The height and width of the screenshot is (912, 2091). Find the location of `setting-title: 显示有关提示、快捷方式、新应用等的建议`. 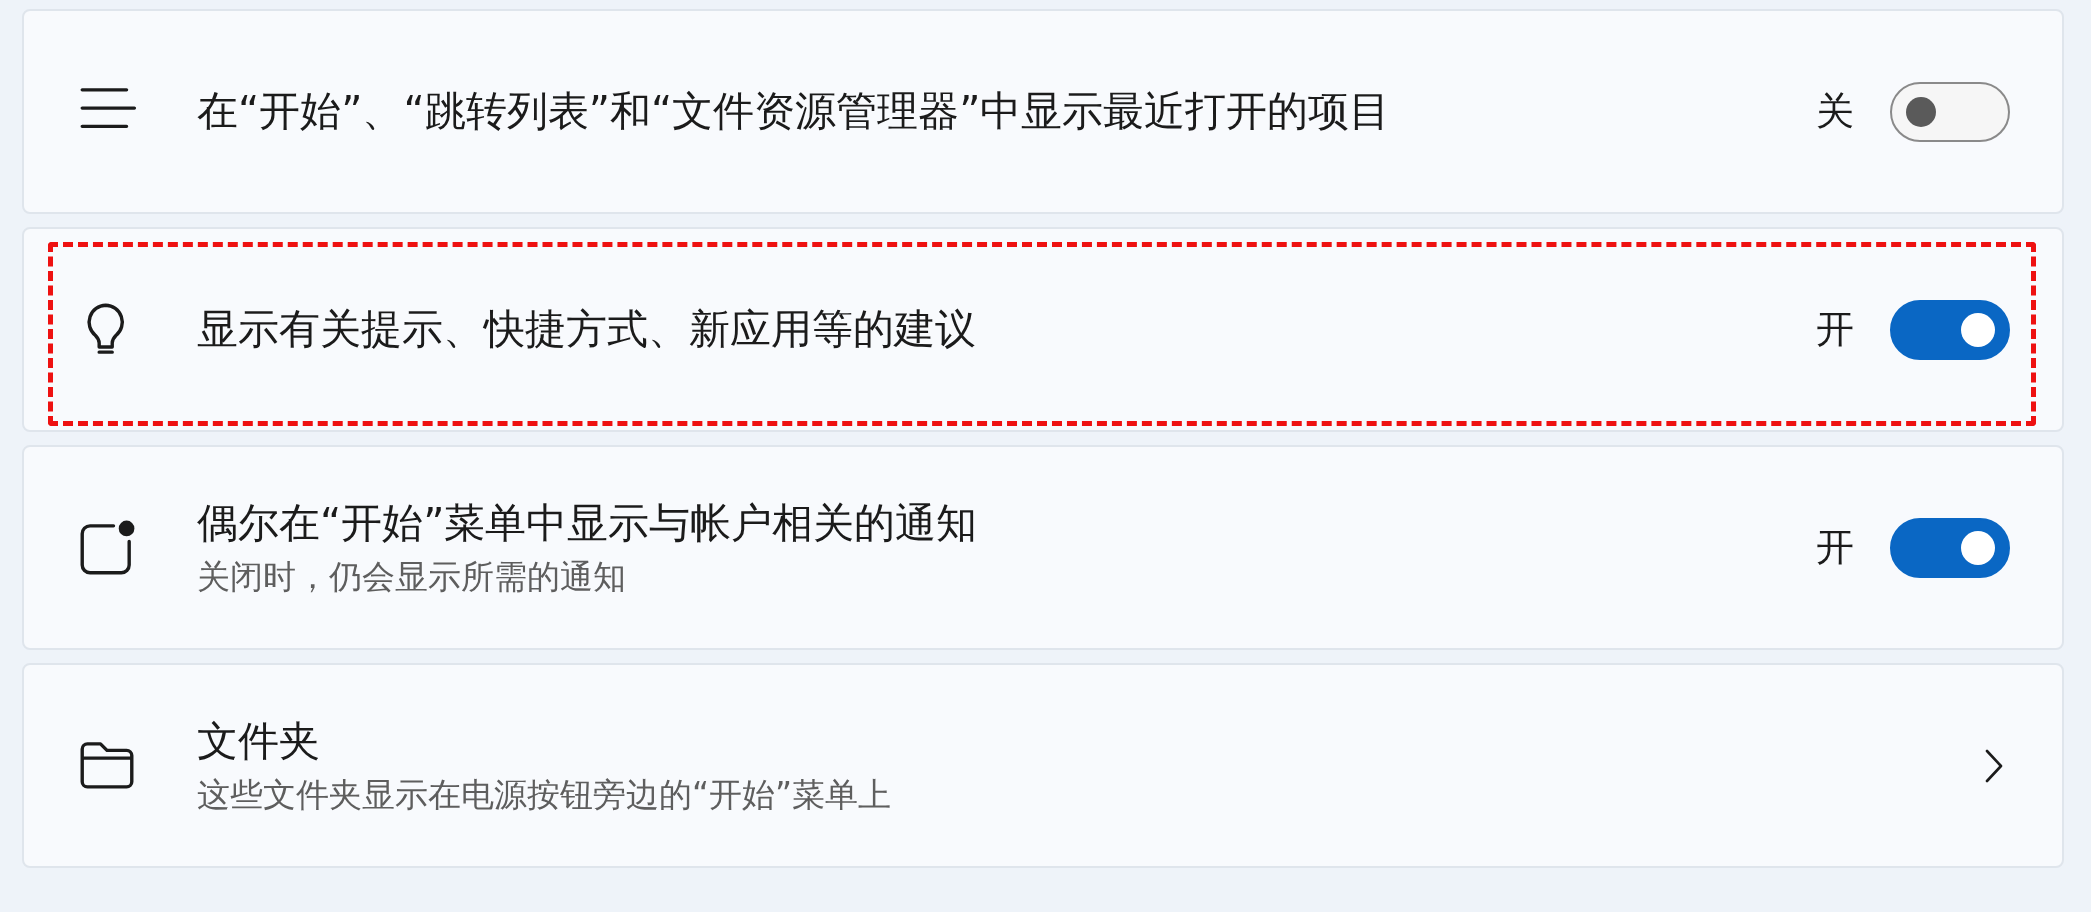

setting-title: 显示有关提示、快捷方式、新应用等的建议 is located at coordinates (587, 329).